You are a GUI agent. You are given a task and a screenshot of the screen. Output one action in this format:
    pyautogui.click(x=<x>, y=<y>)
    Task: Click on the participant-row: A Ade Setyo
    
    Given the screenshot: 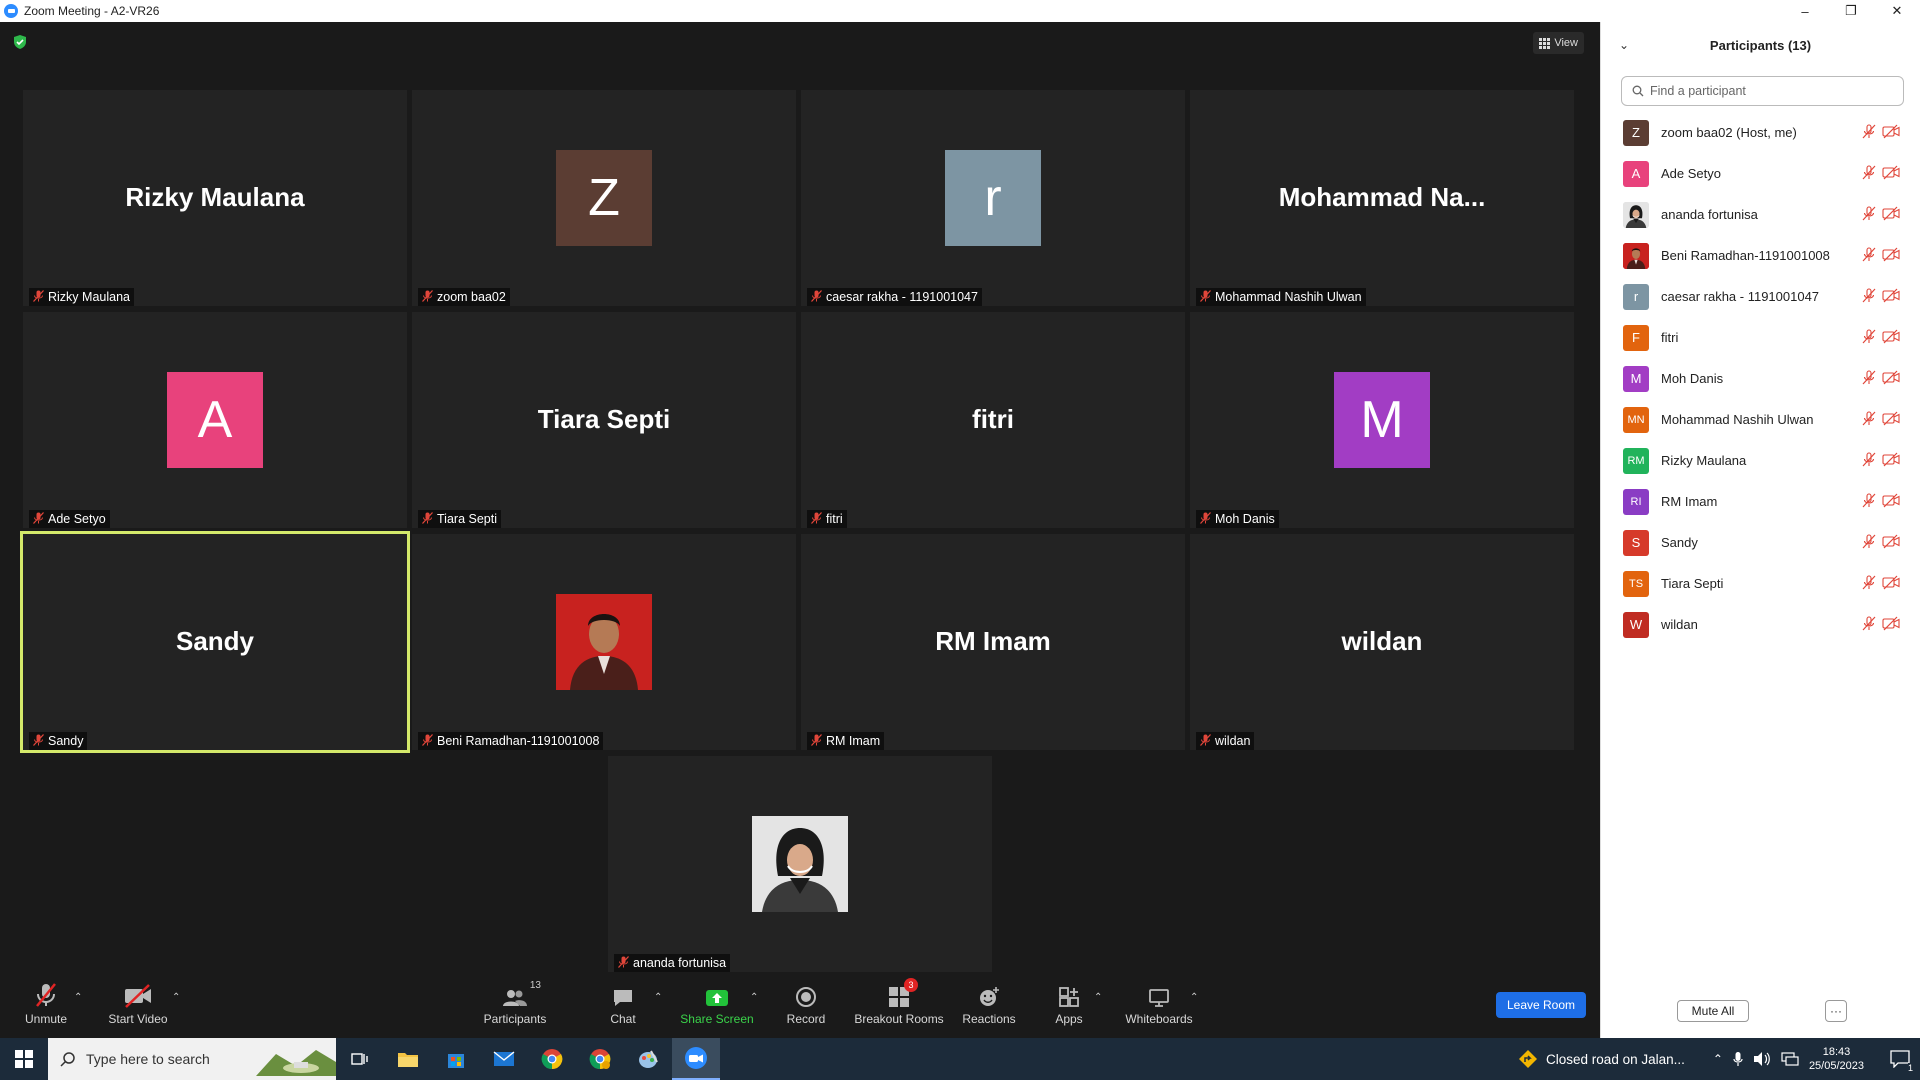 What is the action you would take?
    pyautogui.click(x=1760, y=173)
    